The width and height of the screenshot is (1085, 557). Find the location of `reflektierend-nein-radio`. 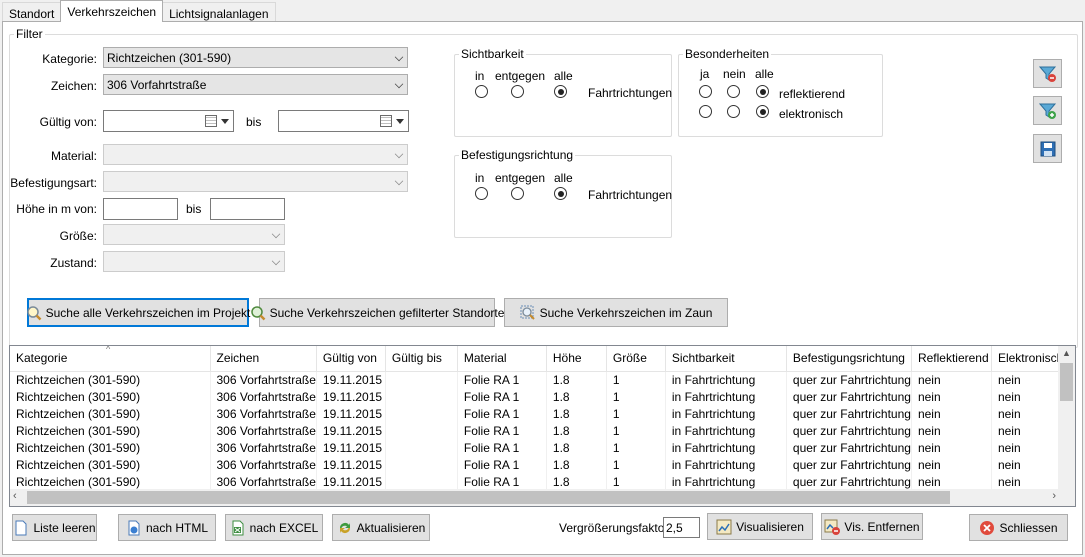

reflektierend-nein-radio is located at coordinates (733, 91).